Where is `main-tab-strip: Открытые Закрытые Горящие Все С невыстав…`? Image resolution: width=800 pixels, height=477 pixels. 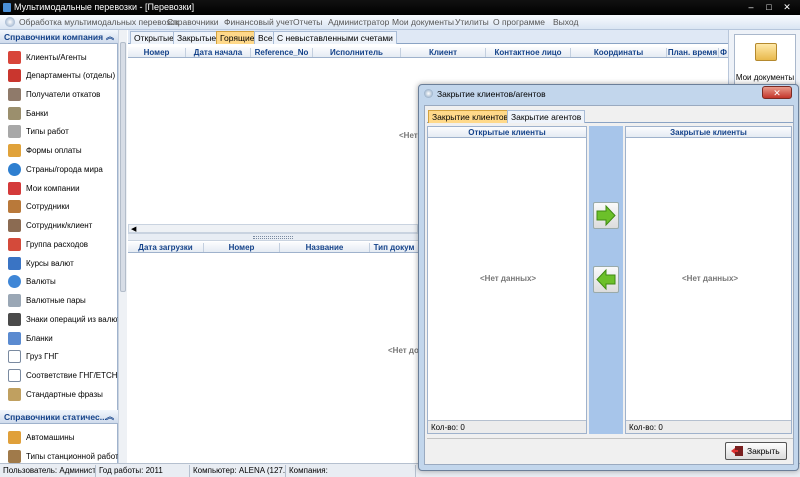 main-tab-strip: Открытые Закрытые Горящие Все С невыстав… is located at coordinates (428, 37).